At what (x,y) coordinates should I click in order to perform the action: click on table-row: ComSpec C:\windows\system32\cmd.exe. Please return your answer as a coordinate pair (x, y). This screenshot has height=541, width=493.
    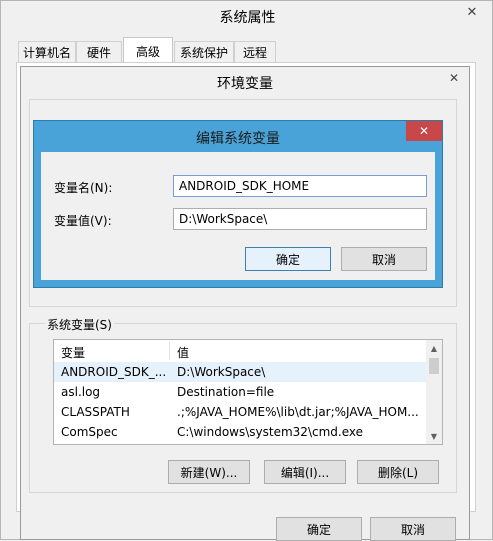
    Looking at the image, I should click on (240, 432).